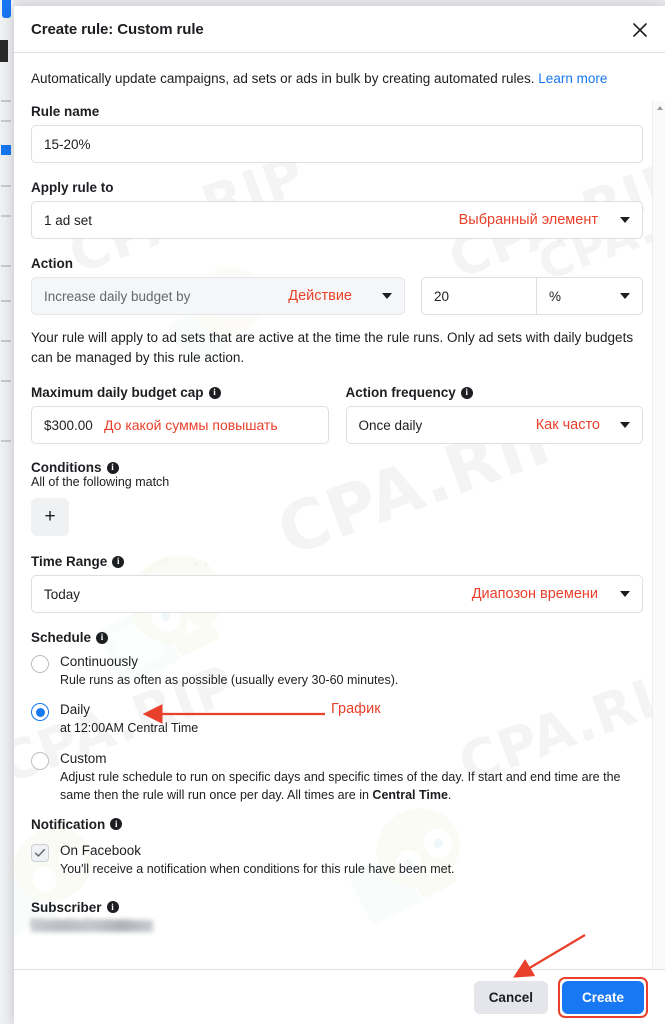 This screenshot has width=665, height=1024. I want to click on close-icon, so click(640, 30).